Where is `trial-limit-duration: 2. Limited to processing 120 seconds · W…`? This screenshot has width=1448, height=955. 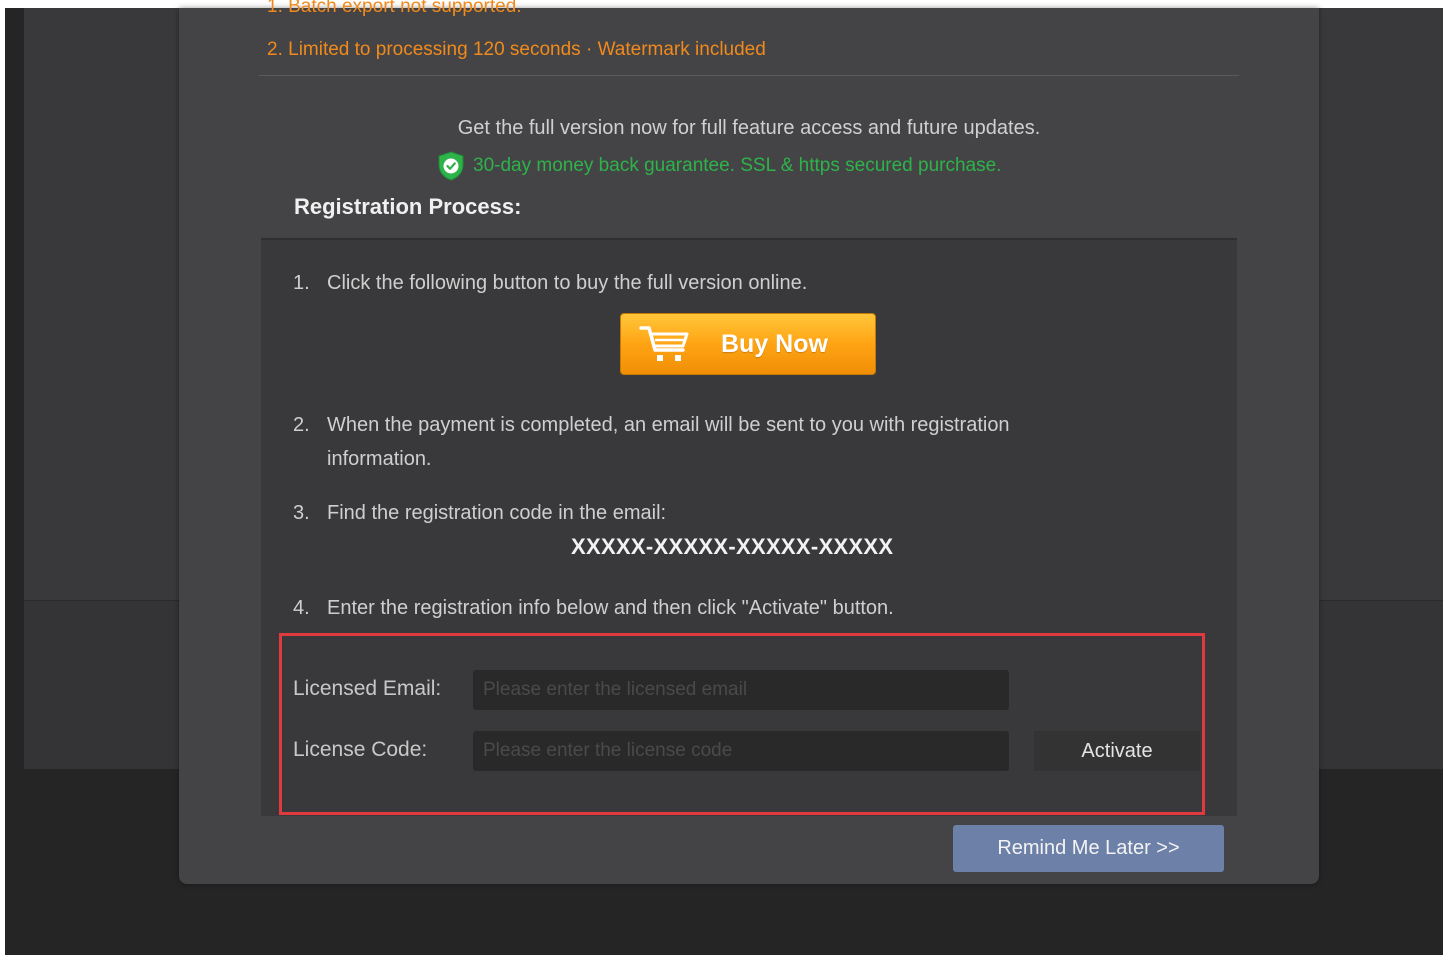 trial-limit-duration: 2. Limited to processing 120 seconds · W… is located at coordinates (516, 49).